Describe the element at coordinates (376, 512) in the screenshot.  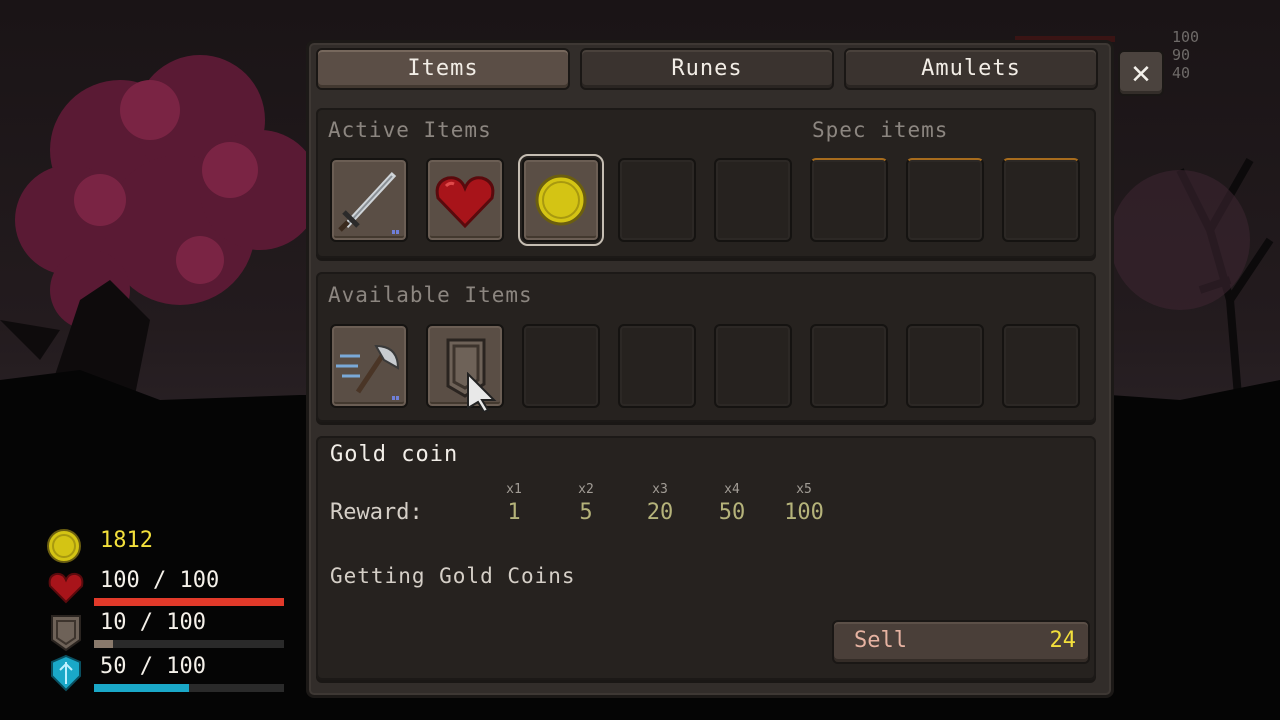
I see `reward-label: Reward:` at that location.